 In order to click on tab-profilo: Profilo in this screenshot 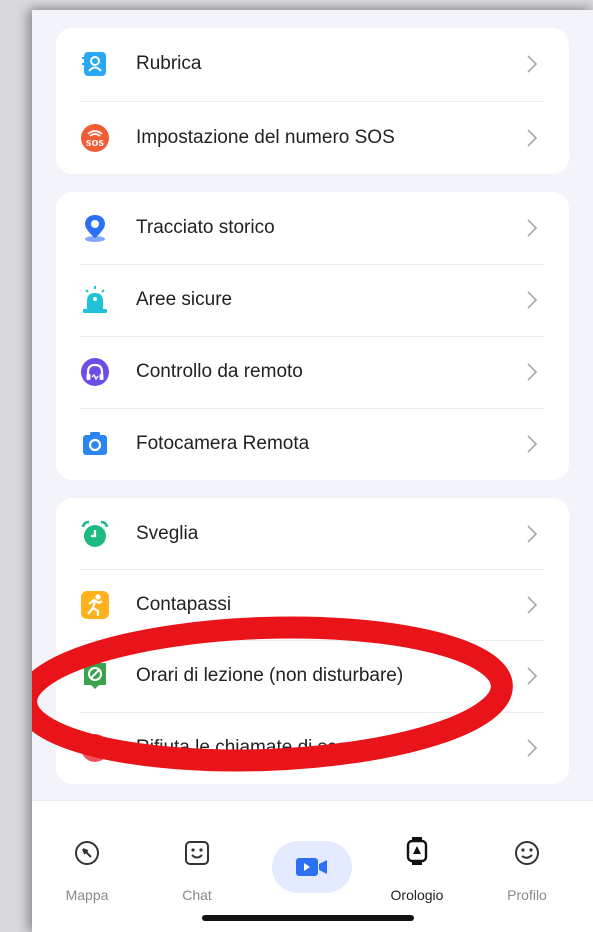, I will do `click(527, 861)`.